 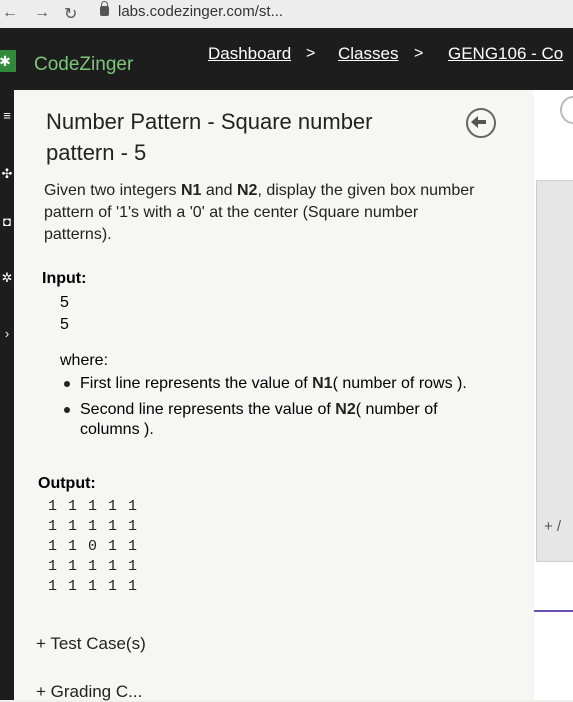 I want to click on description-text: Given two integers, so click(x=112, y=190).